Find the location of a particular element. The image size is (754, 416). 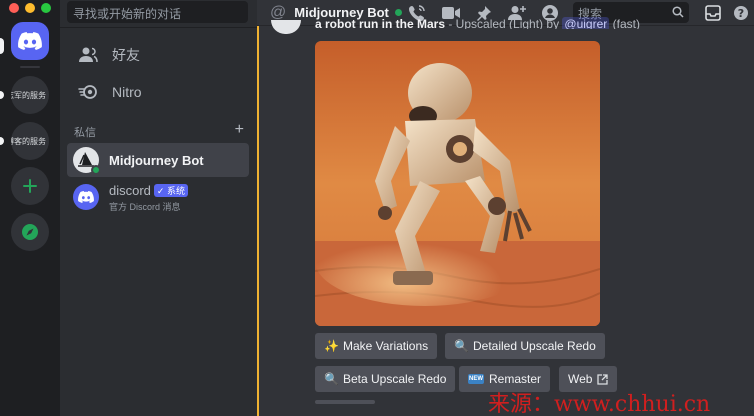

section-title: 私信 is located at coordinates (85, 133).